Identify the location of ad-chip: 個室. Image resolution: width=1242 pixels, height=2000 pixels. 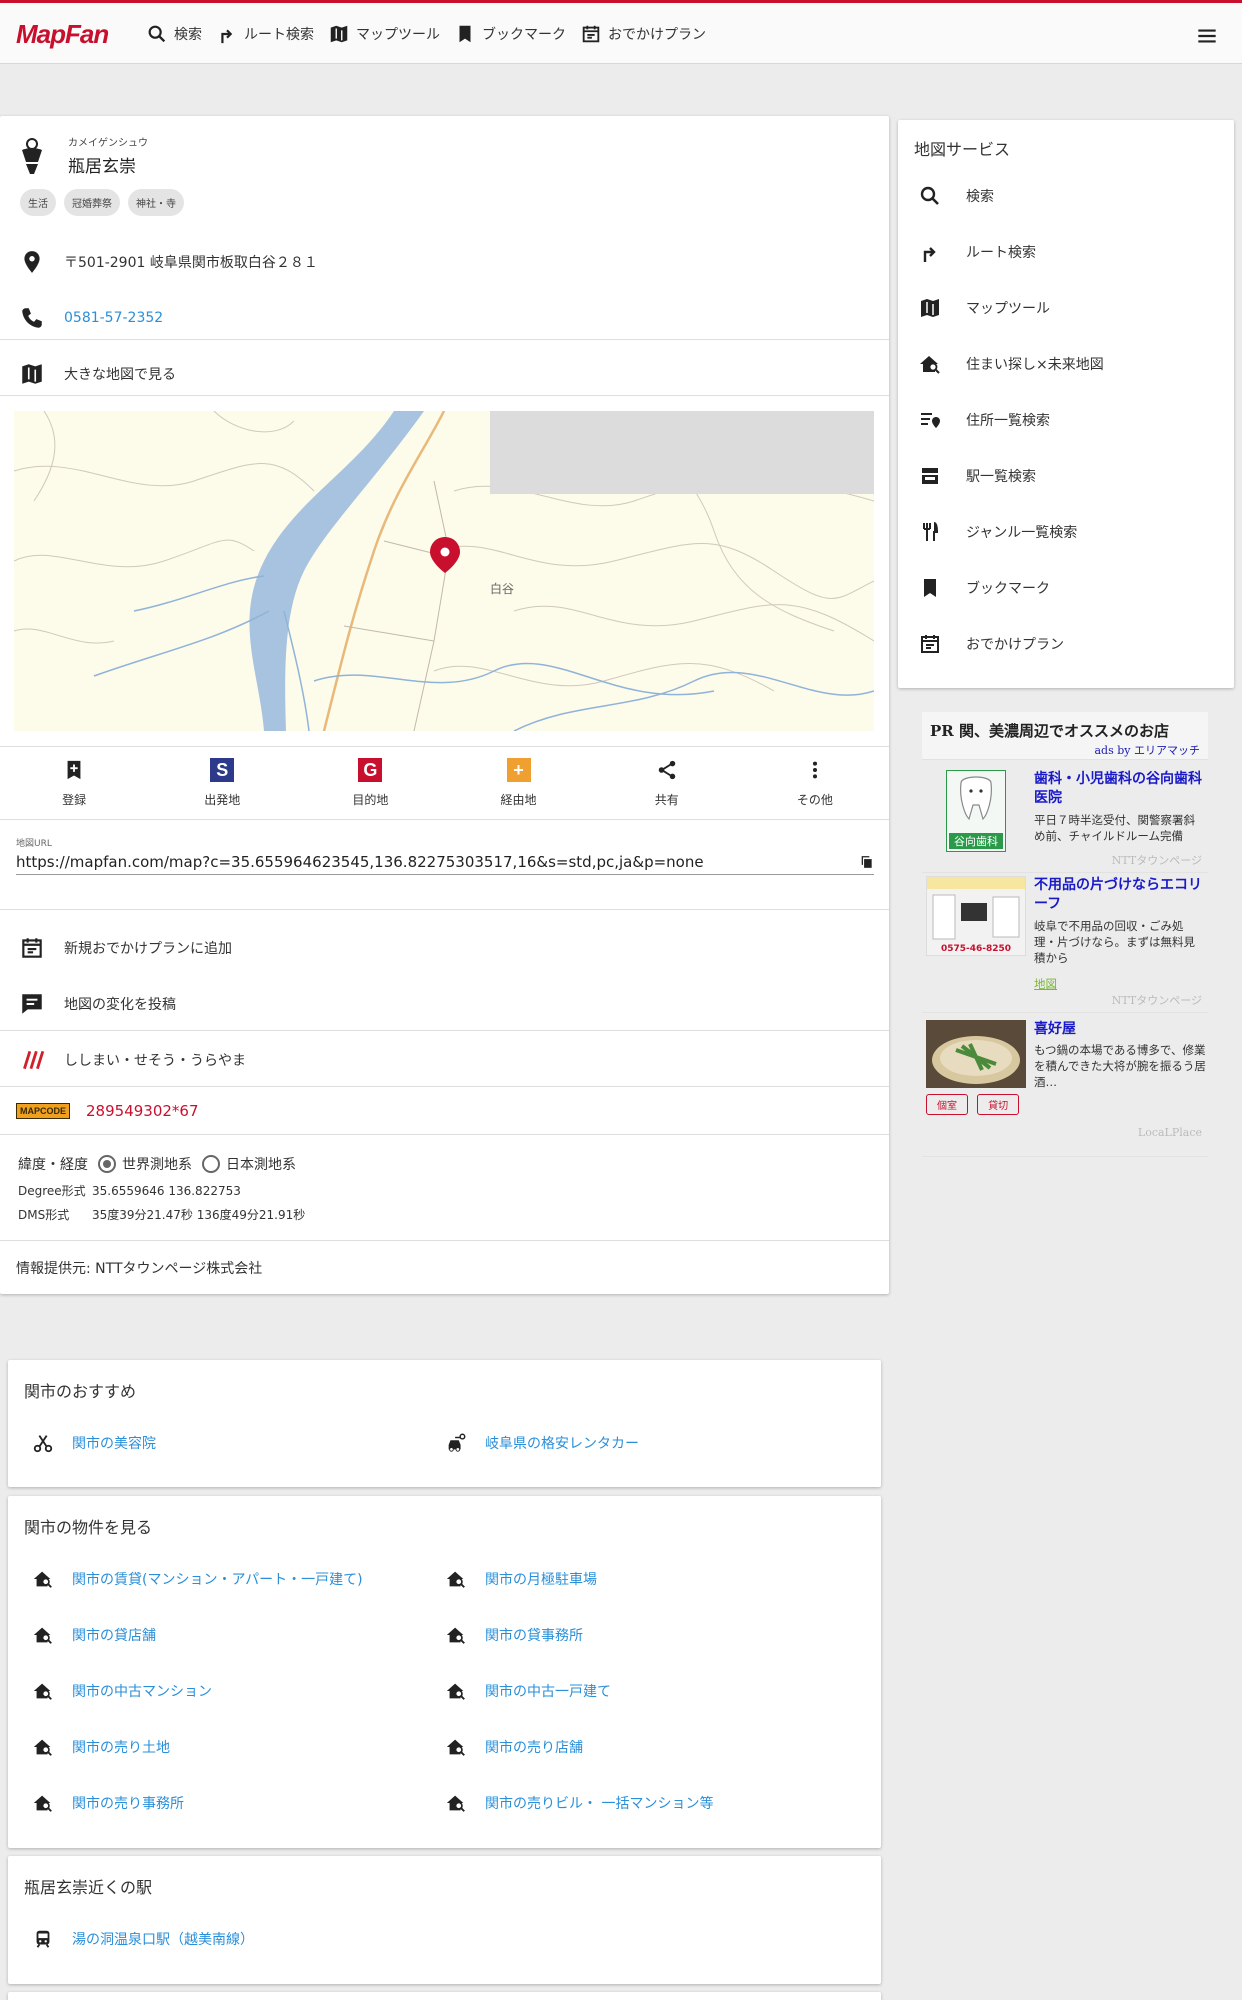
(947, 1104).